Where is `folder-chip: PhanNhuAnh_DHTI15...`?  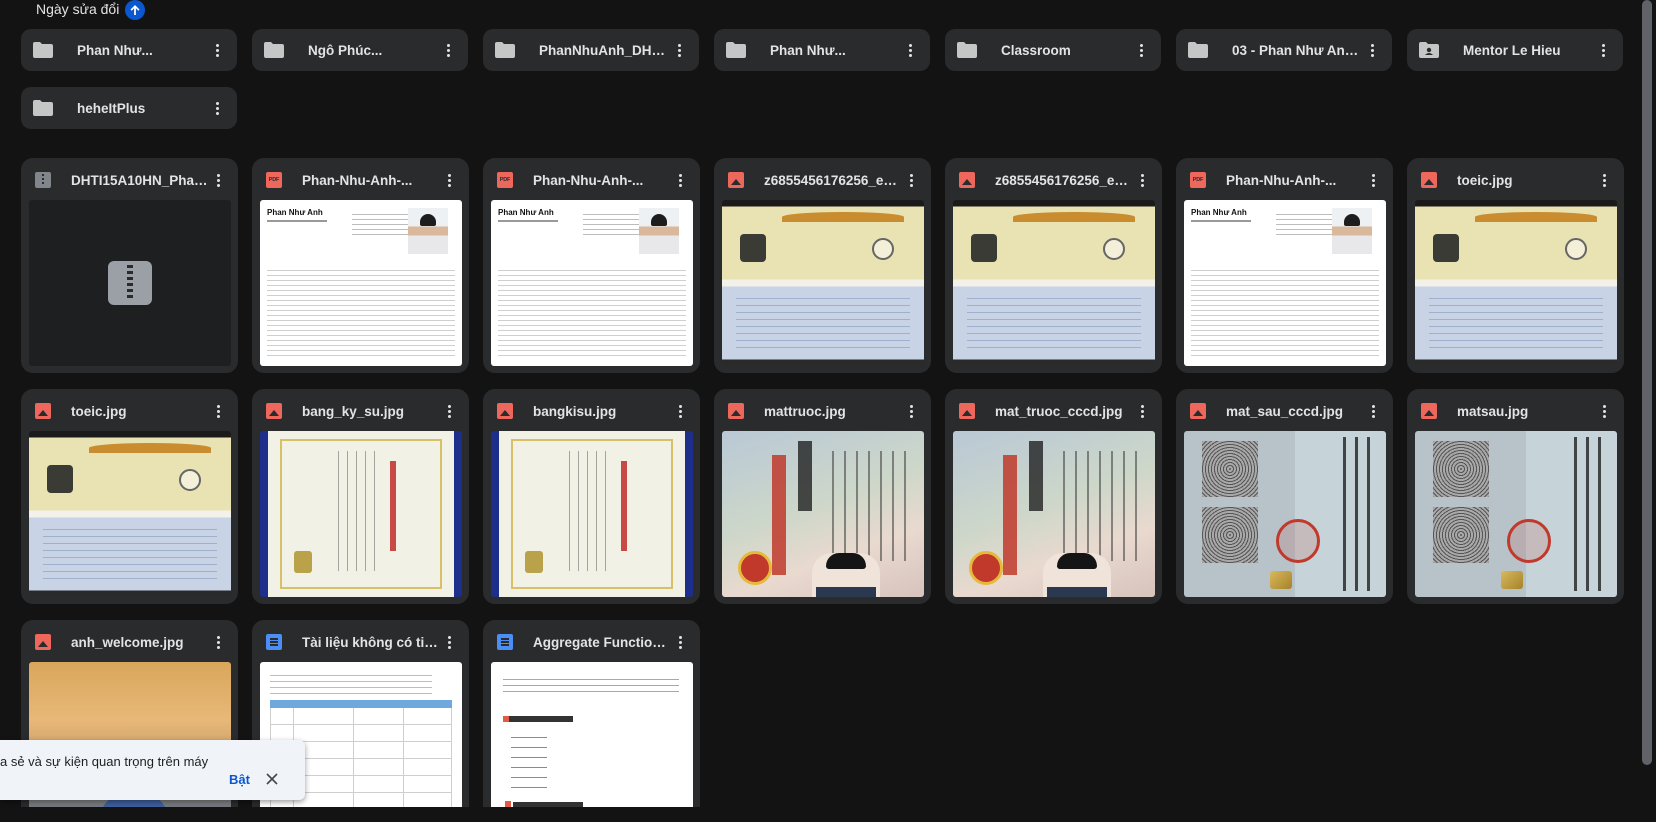 folder-chip: PhanNhuAnh_DHTI15... is located at coordinates (591, 50).